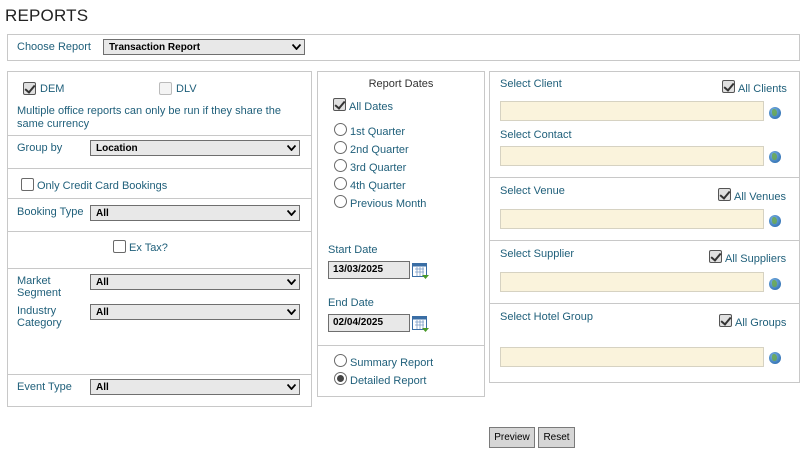 The height and width of the screenshot is (461, 809). Describe the element at coordinates (632, 156) in the screenshot. I see `contact-input` at that location.